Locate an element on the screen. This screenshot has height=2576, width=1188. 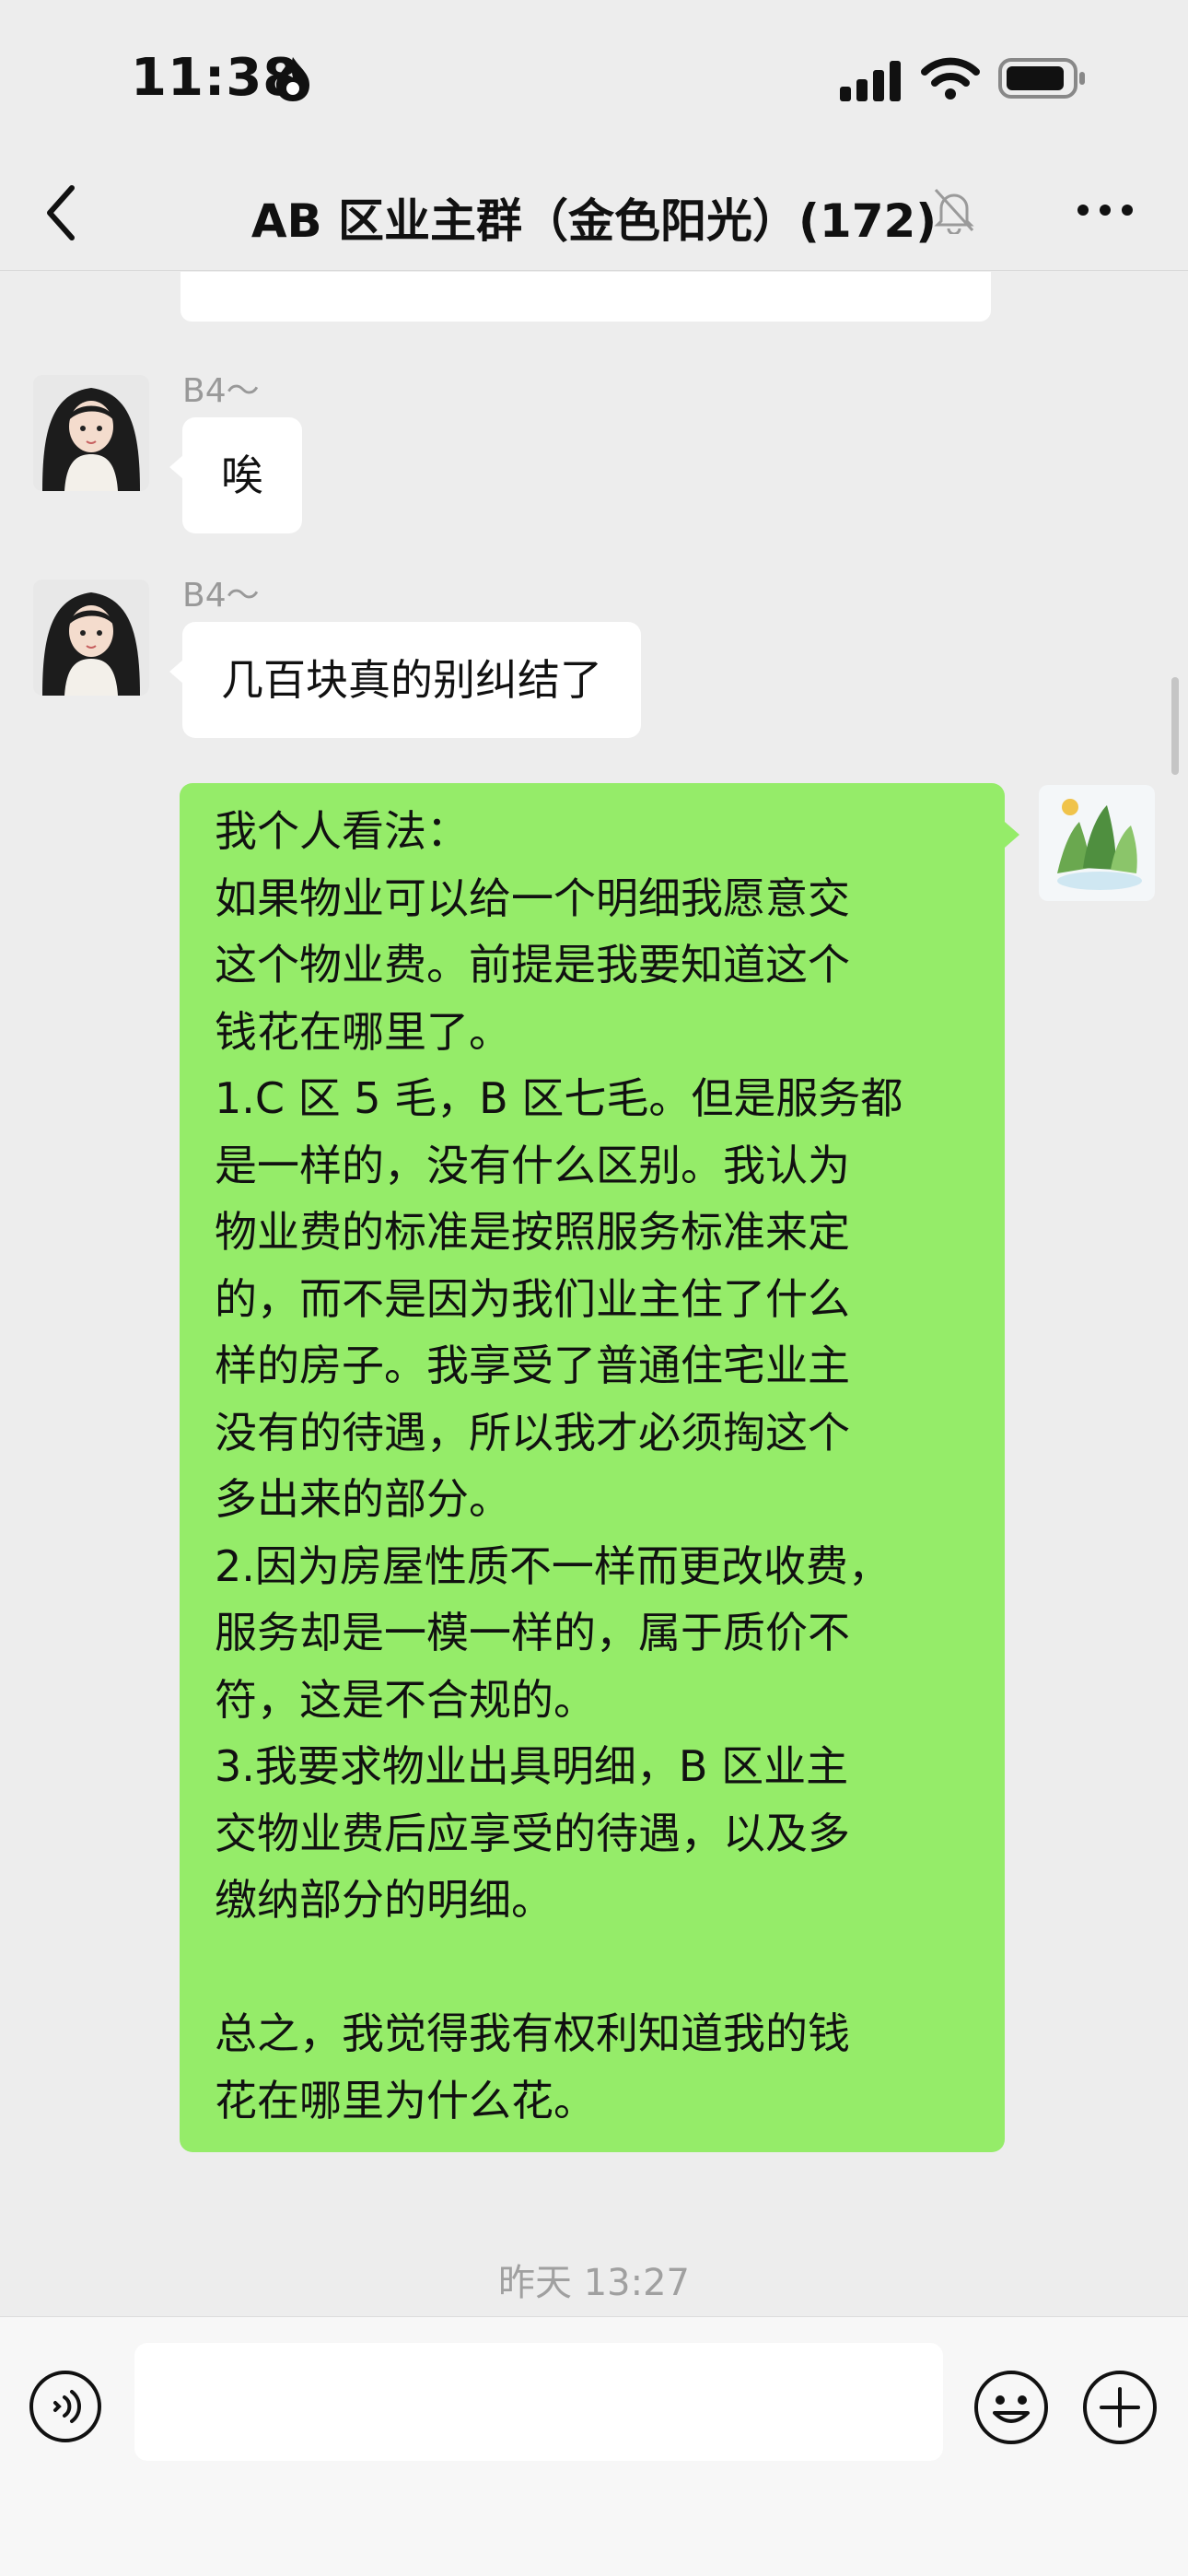
chat-title: AB 区业主群（金色阳光）(172) is located at coordinates (594, 221).